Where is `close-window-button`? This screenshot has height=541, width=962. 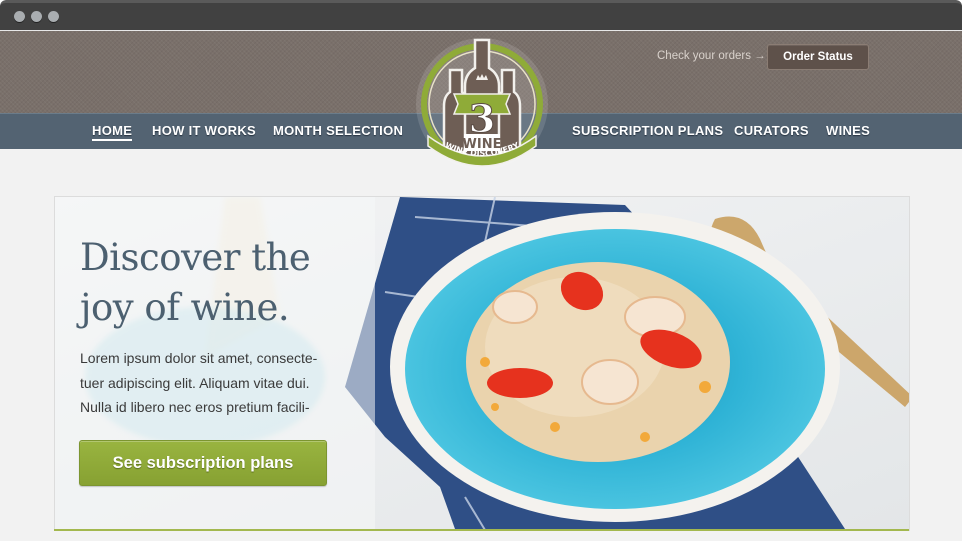
close-window-button is located at coordinates (19, 16).